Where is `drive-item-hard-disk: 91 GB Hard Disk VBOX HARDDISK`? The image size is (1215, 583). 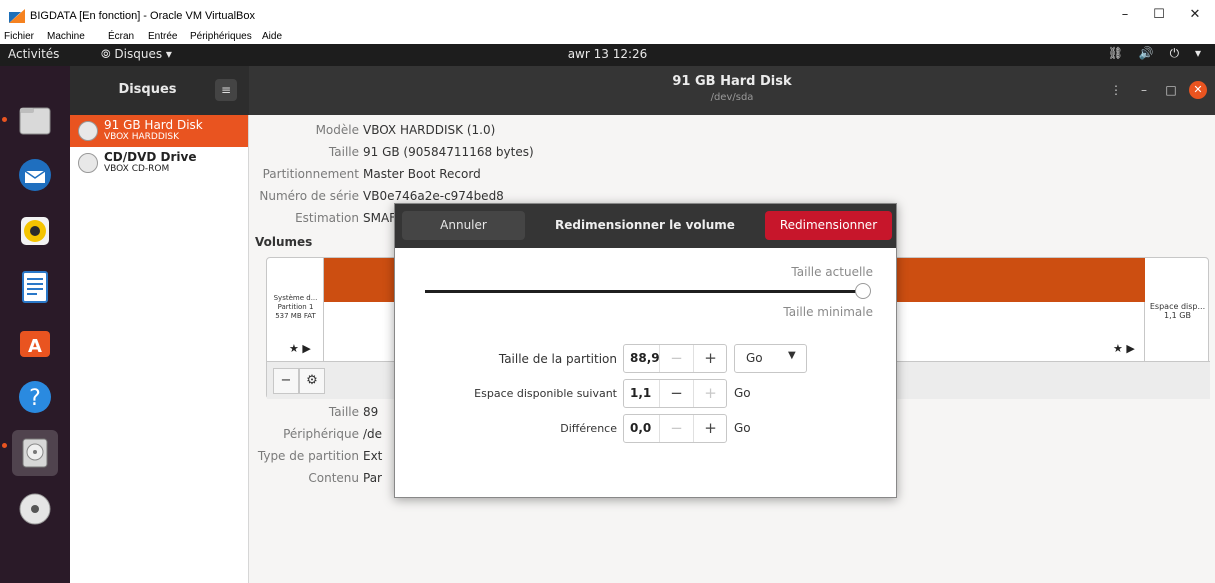 drive-item-hard-disk: 91 GB Hard Disk VBOX HARDDISK is located at coordinates (159, 131).